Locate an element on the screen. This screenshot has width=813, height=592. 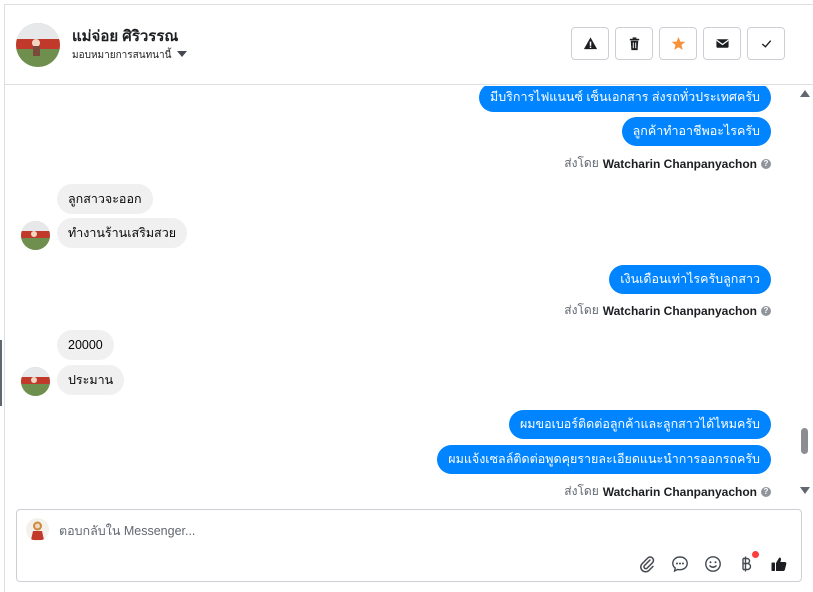
trash-icon is located at coordinates (634, 44).